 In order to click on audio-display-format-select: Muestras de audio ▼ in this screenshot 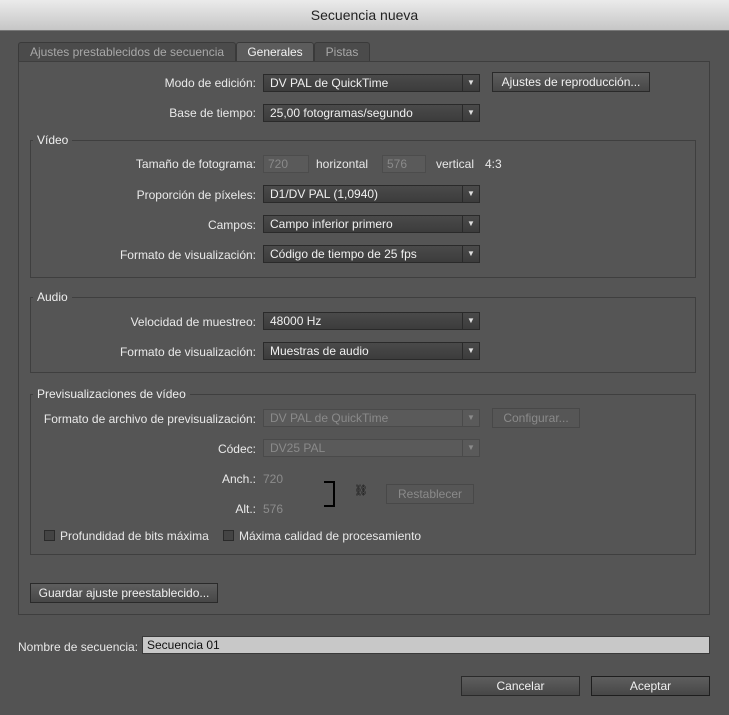, I will do `click(371, 351)`.